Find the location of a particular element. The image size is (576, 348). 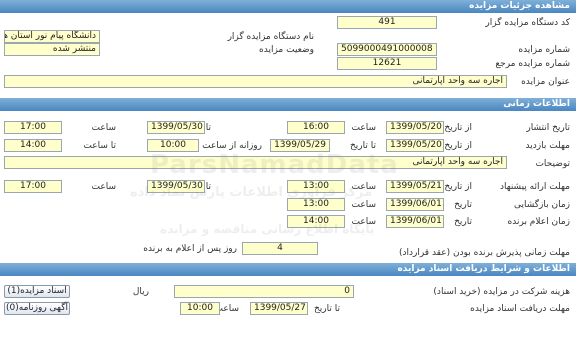

submit-to-date-field: 1399/05/30 is located at coordinates (176, 186).